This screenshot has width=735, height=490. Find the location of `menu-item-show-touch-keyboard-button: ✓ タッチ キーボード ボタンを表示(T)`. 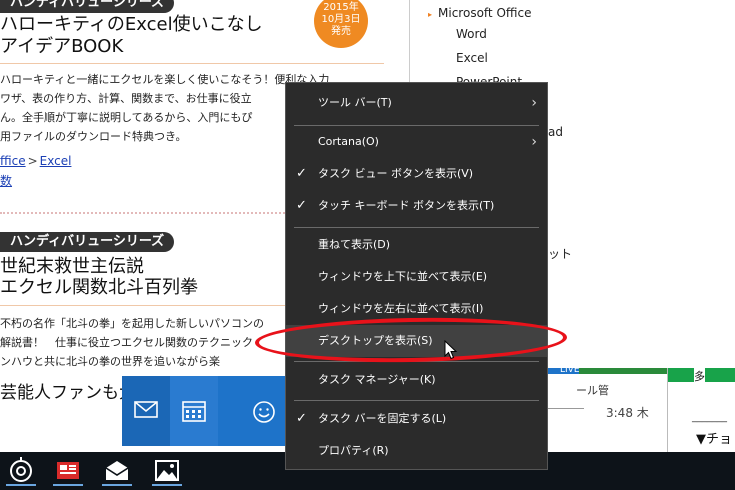

menu-item-show-touch-keyboard-button: ✓ タッチ キーボード ボタンを表示(T) is located at coordinates (416, 206).